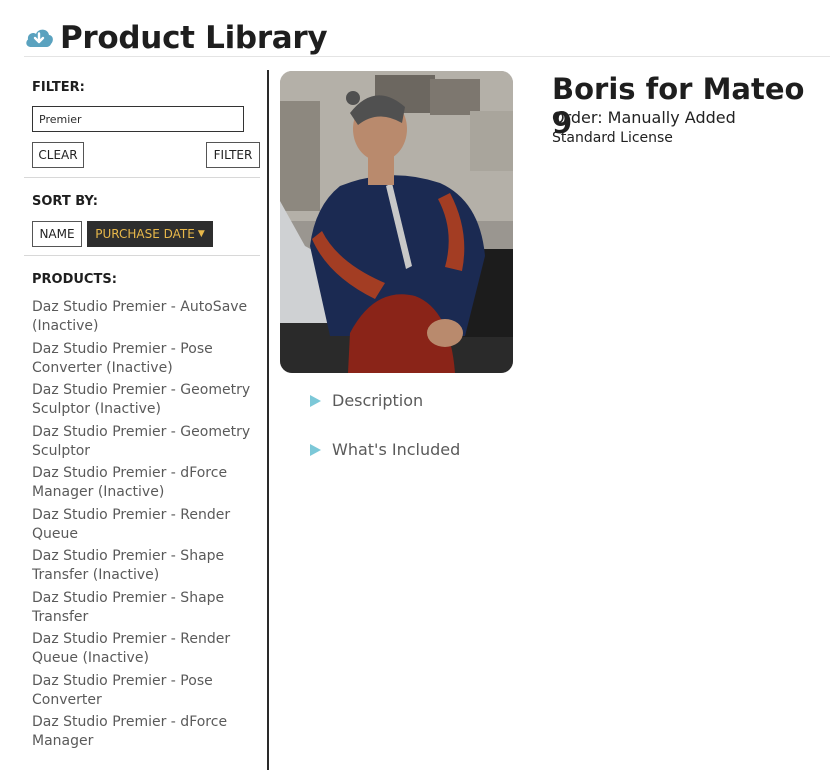  I want to click on product-list-item: Daz Studio Premier - Render Queue, so click(146, 525).